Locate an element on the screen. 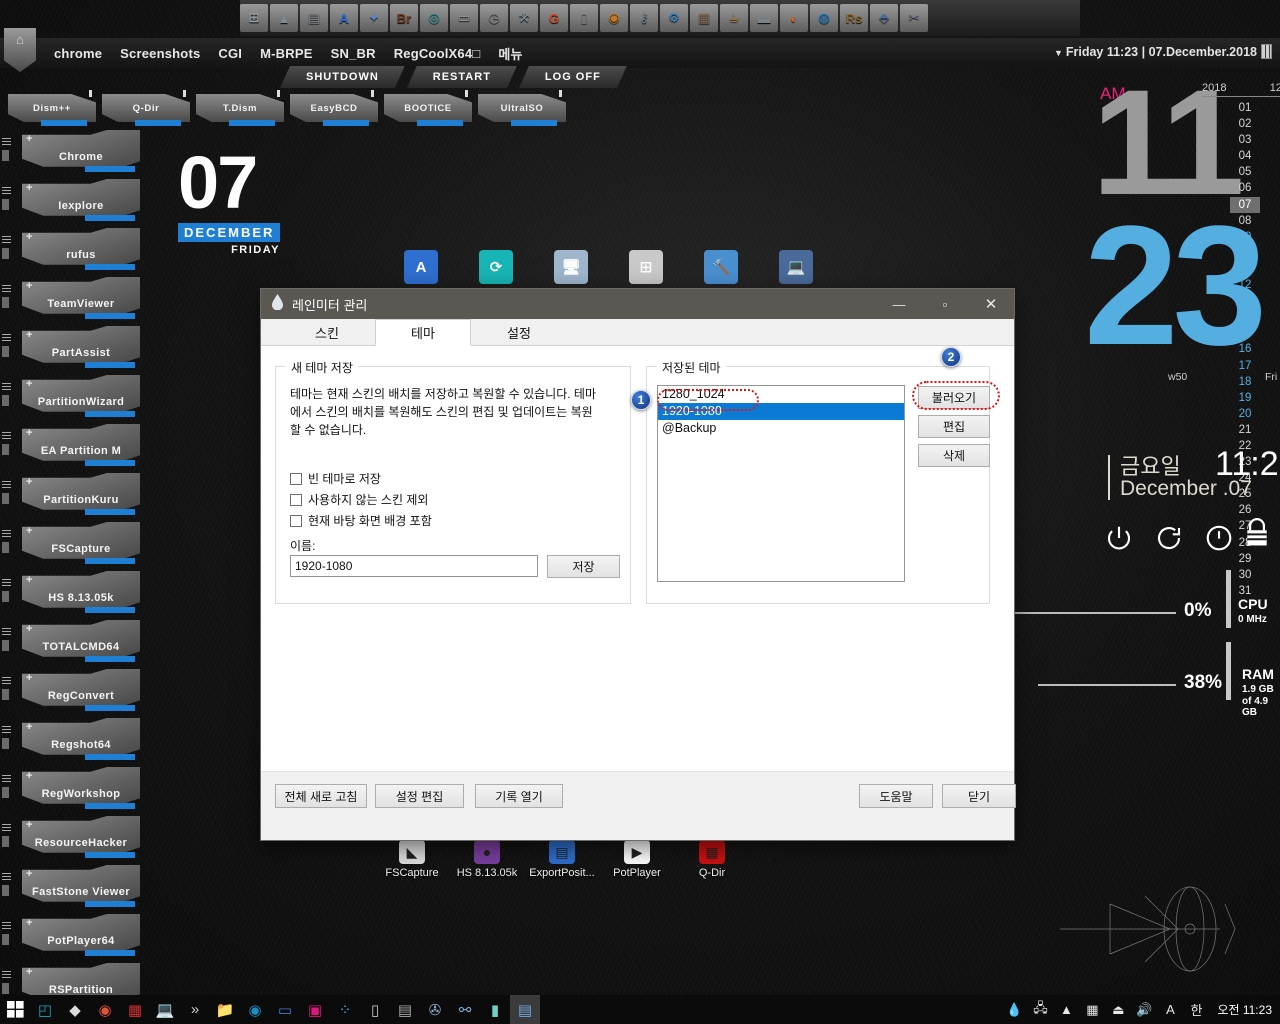 The height and width of the screenshot is (1024, 1280). theme-list-selected-item: 1920-1080 is located at coordinates (781, 411).